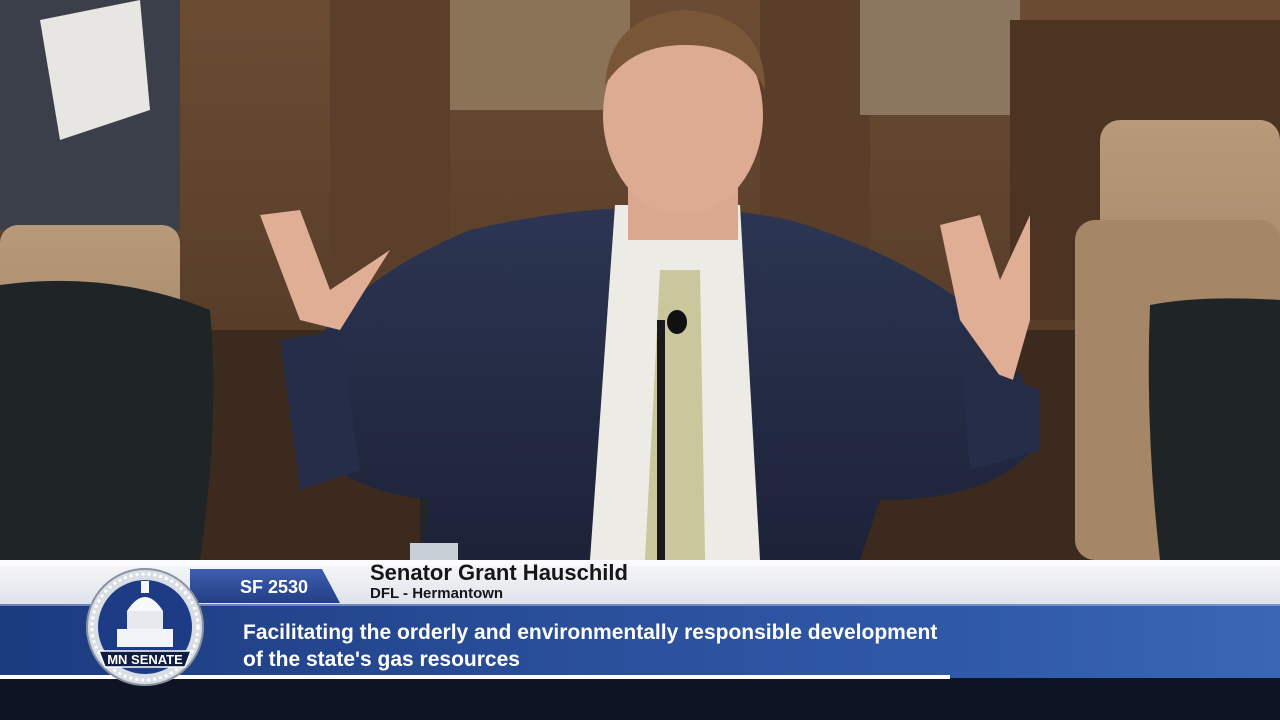  I want to click on speaker-party-district: DFL - Hermantown, so click(437, 593).